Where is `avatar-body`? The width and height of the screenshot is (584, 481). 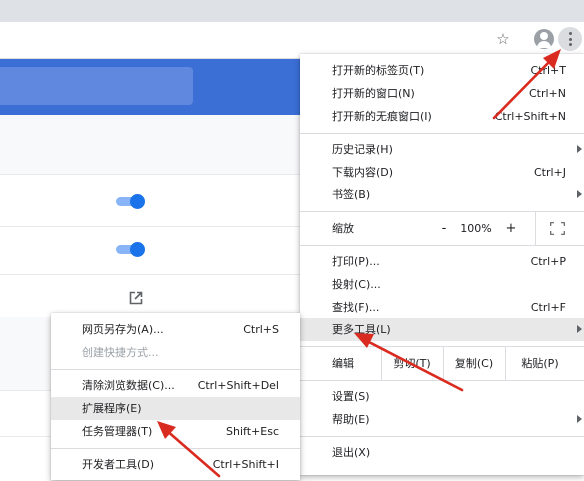
avatar-body is located at coordinates (544, 44).